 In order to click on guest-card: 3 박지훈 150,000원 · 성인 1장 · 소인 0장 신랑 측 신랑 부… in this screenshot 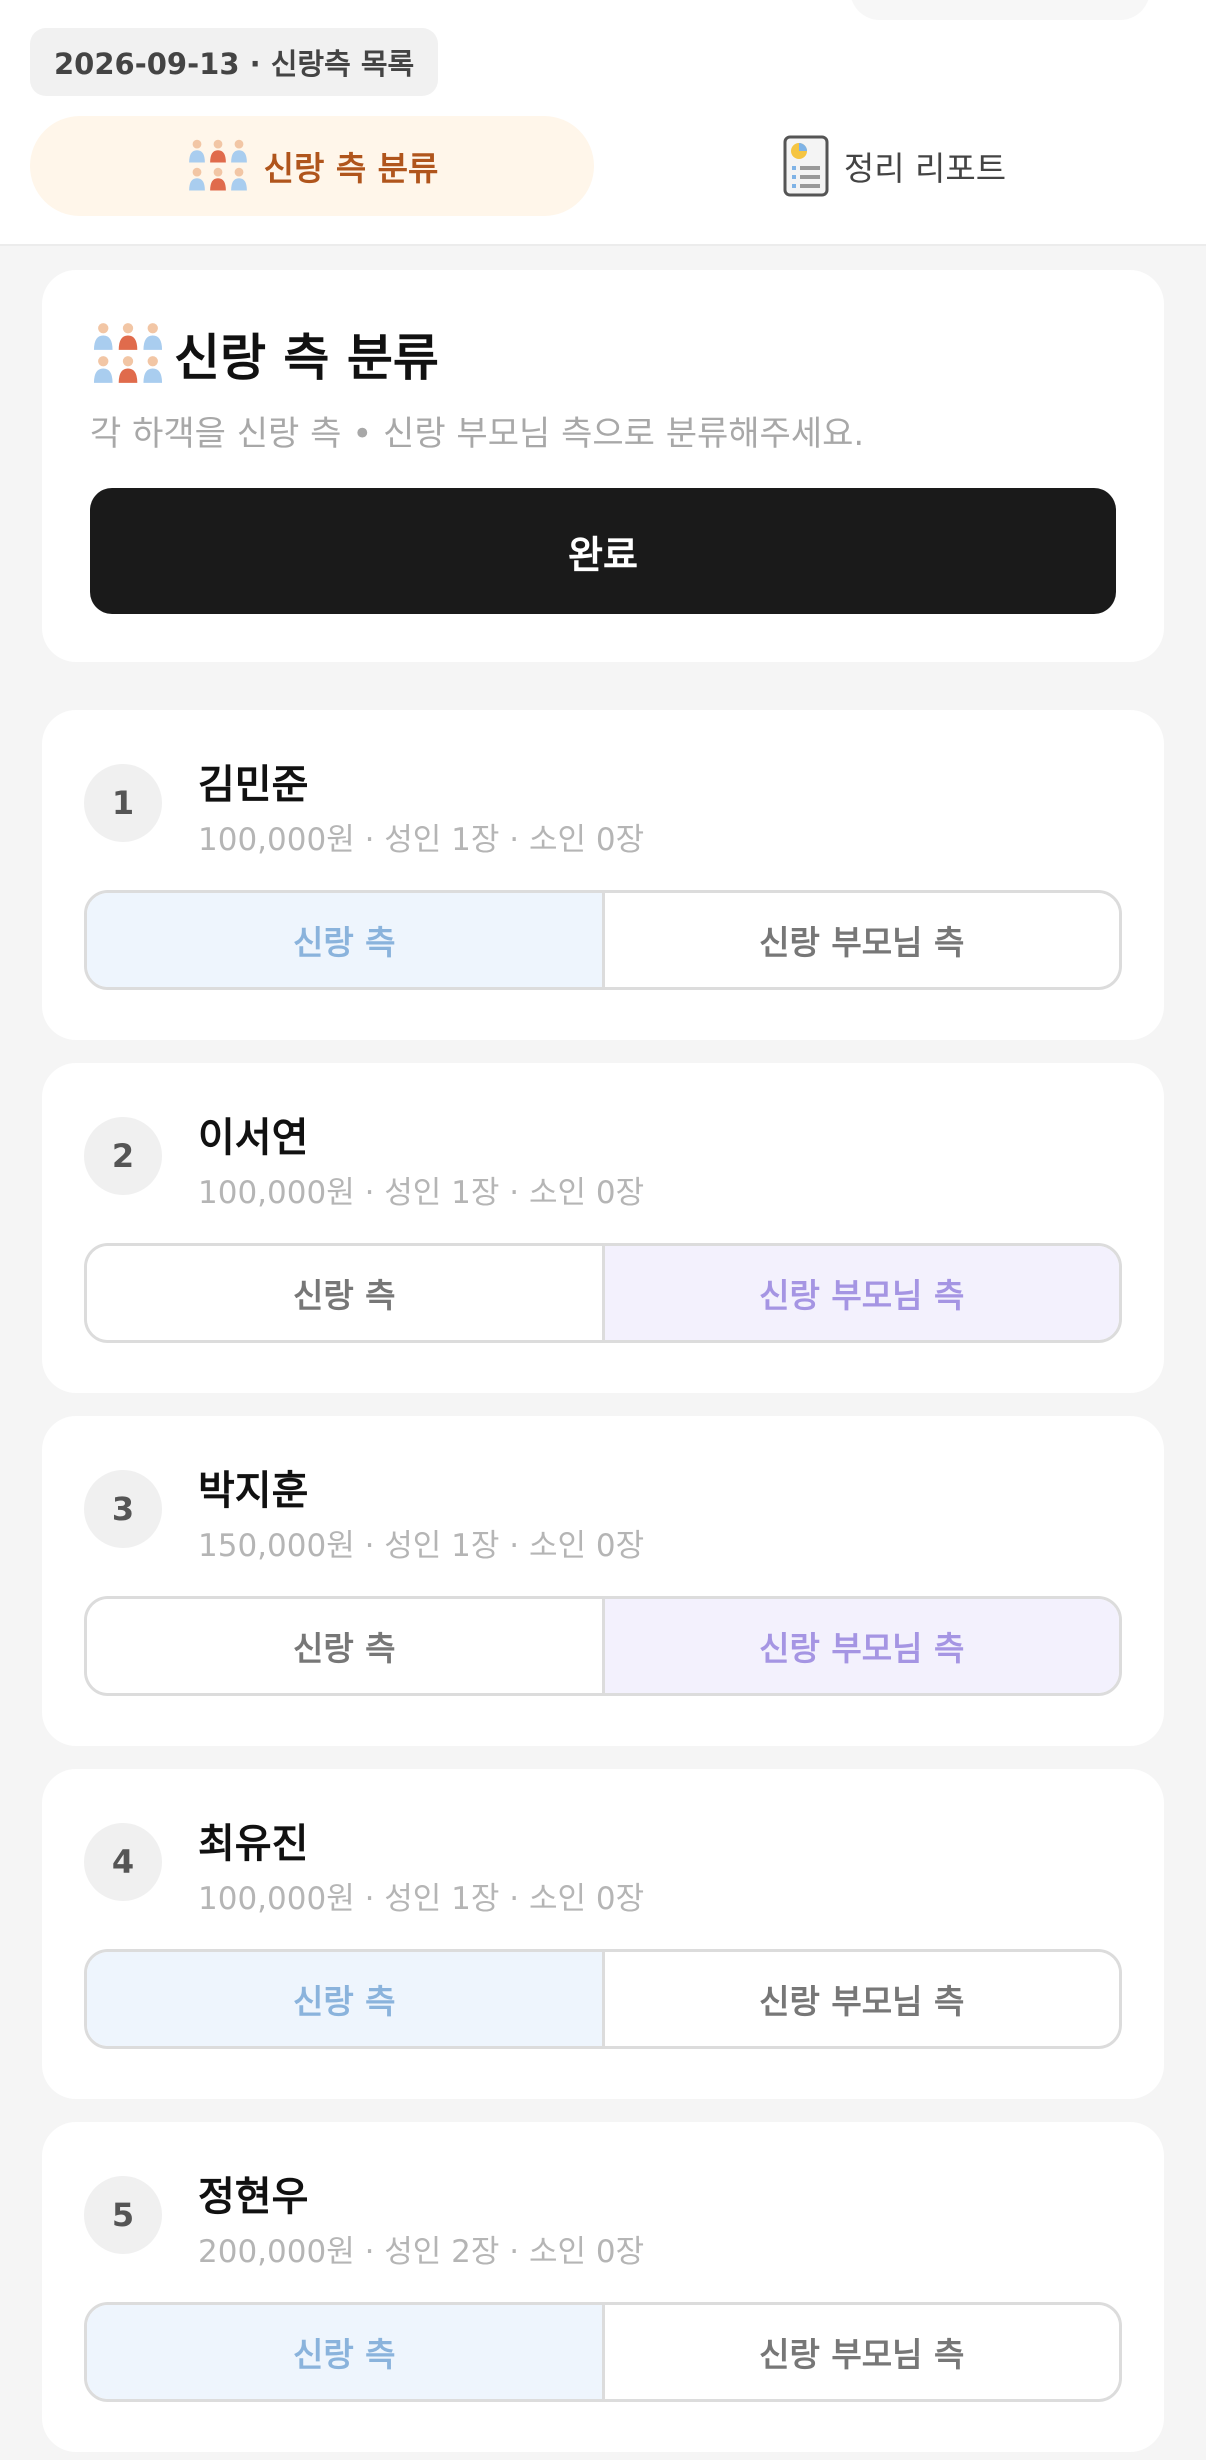, I will do `click(603, 1581)`.